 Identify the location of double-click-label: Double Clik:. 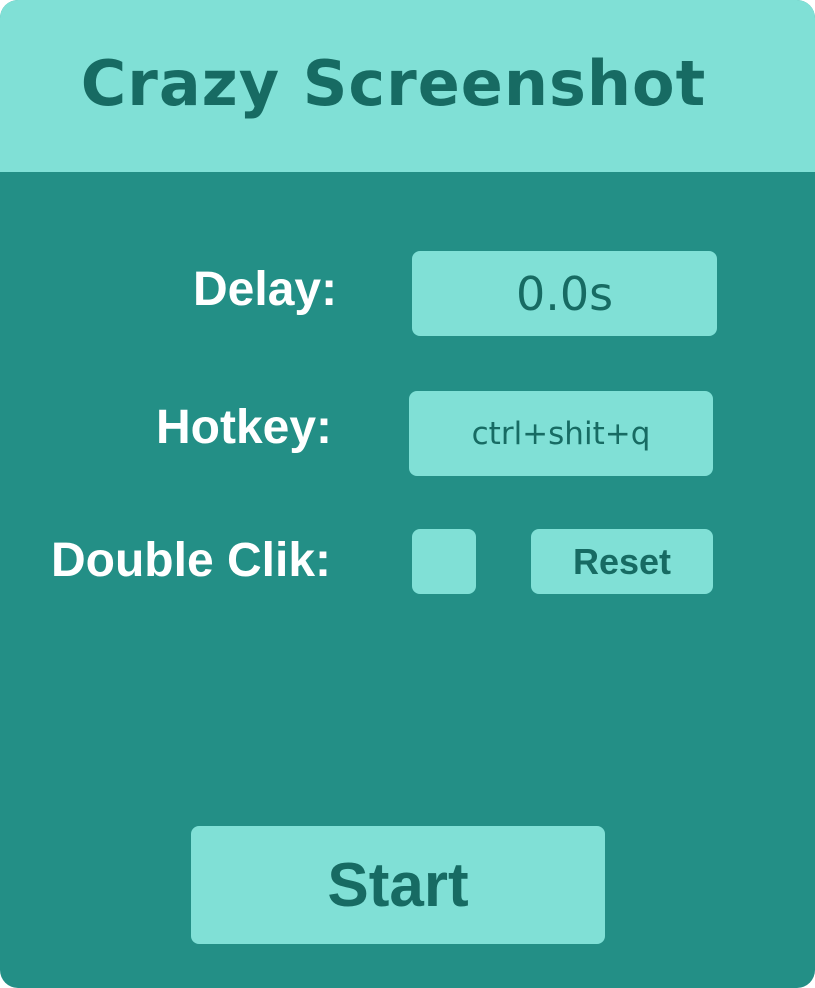
(191, 560).